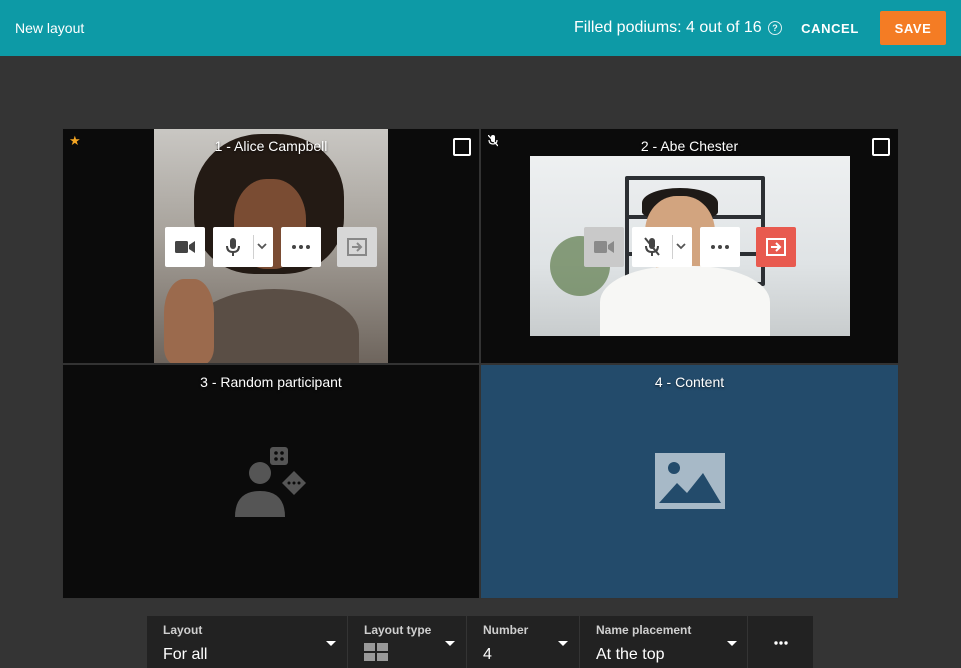 This screenshot has height=668, width=961. Describe the element at coordinates (689, 382) in the screenshot. I see `podium-label: 4 - Content` at that location.